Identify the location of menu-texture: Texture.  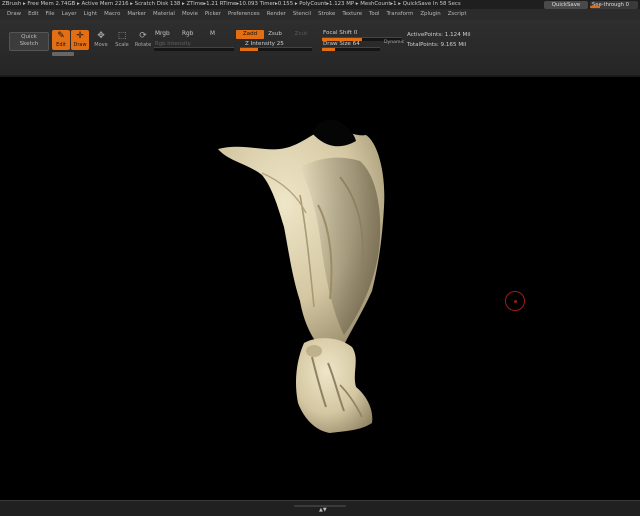
(352, 14).